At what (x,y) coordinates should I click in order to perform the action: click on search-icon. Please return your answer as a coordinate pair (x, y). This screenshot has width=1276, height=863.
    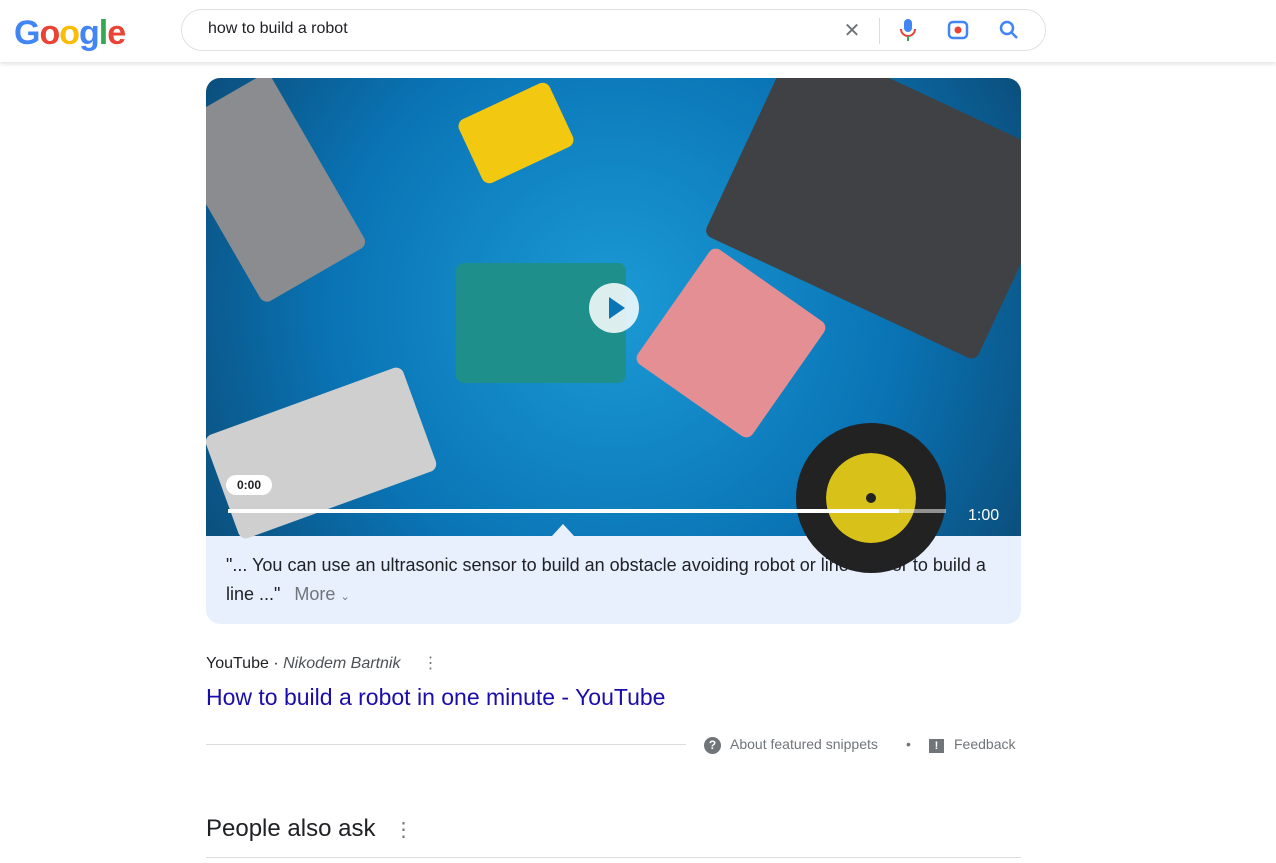
    Looking at the image, I should click on (1009, 30).